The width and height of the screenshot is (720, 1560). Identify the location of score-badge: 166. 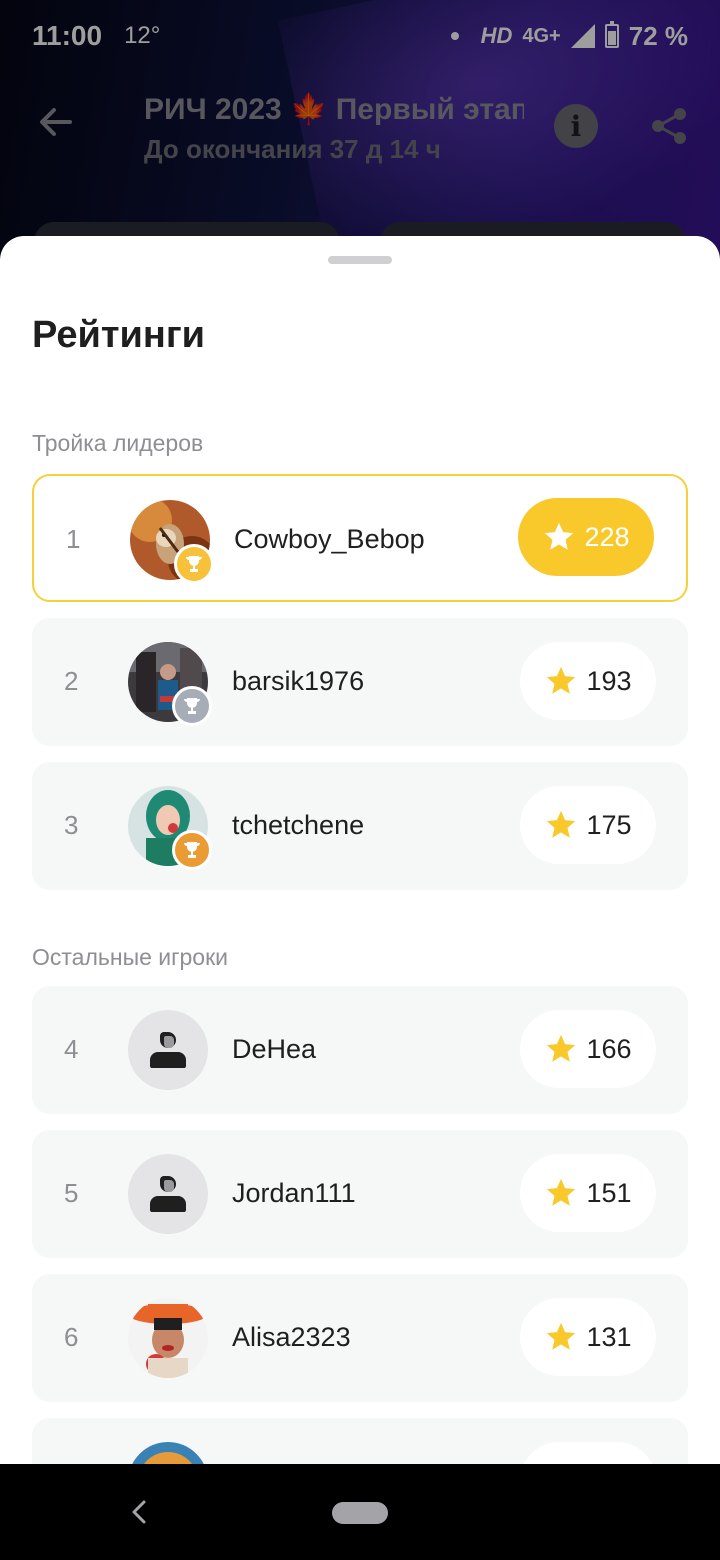
(588, 1049).